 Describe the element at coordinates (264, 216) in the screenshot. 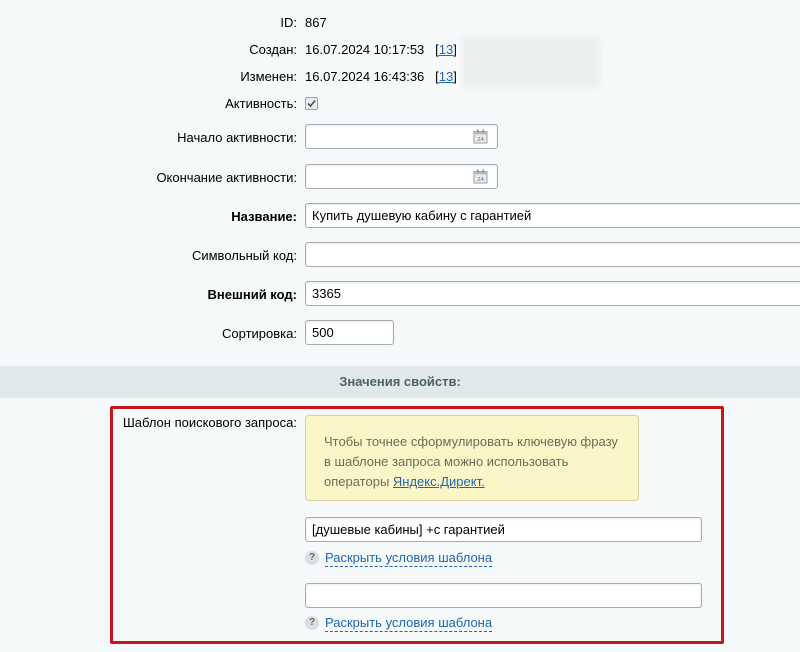

I see `name-label: Название:` at that location.